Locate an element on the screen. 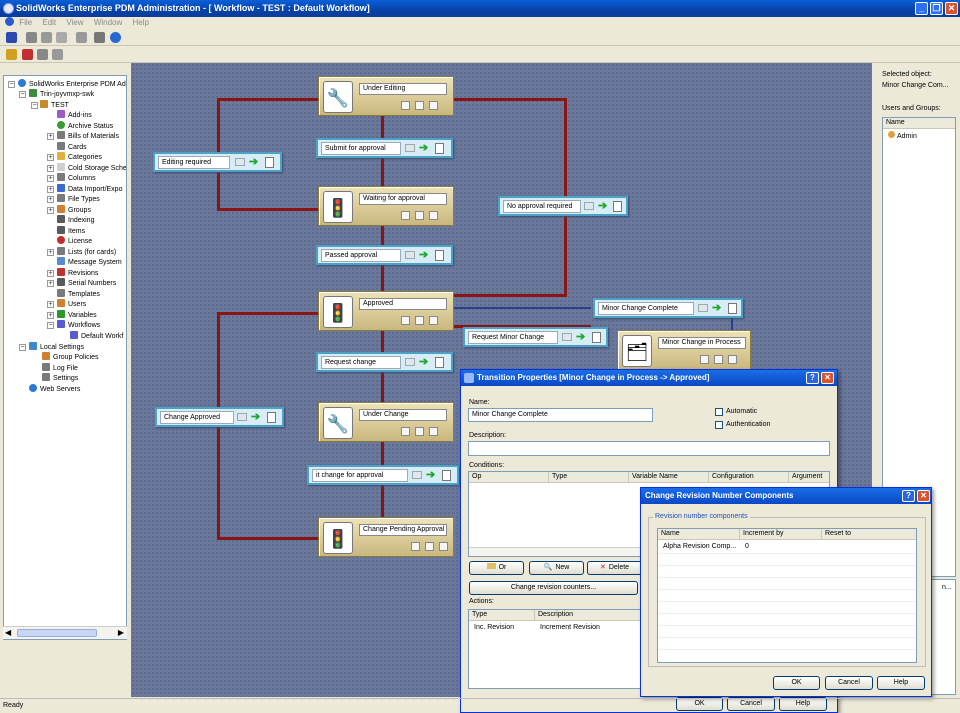 The width and height of the screenshot is (960, 713). revision-cancel-button: Cancel is located at coordinates (849, 683).